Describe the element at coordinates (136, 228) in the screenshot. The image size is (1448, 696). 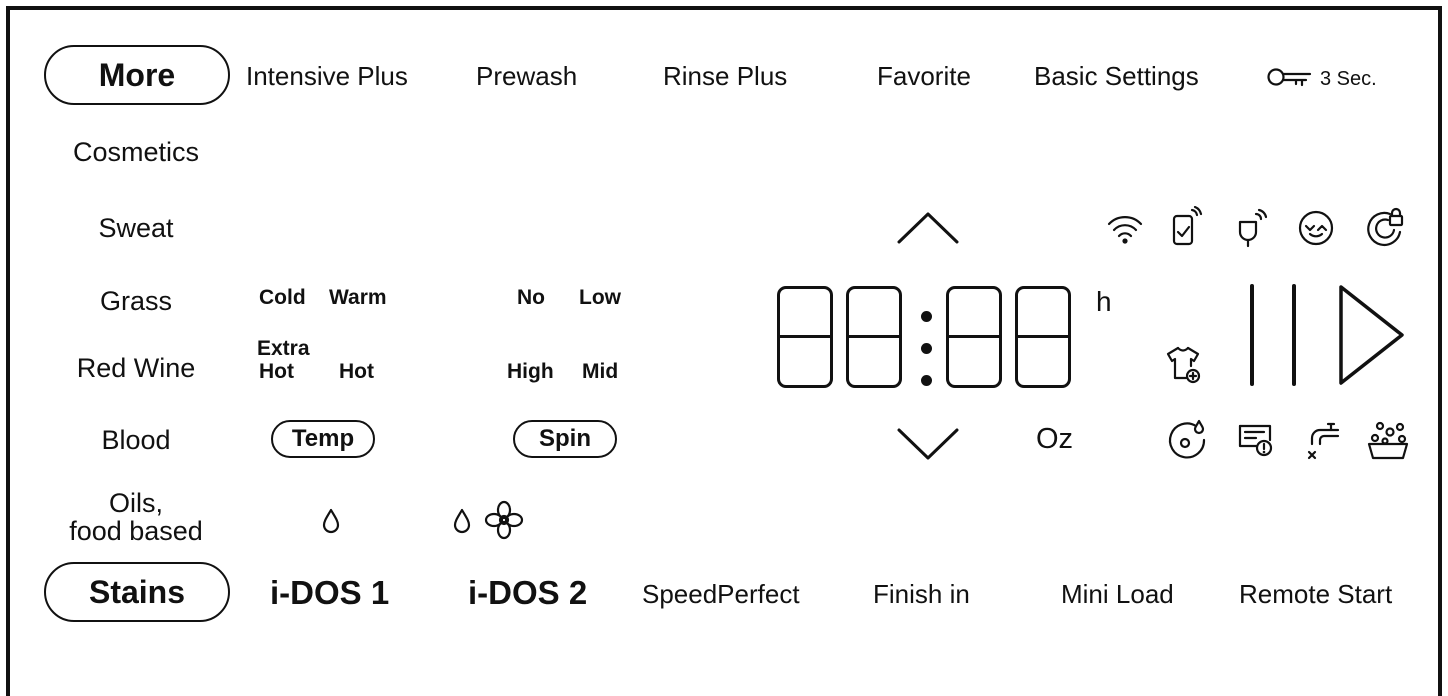
I see `stain-sweat: Sweat` at that location.